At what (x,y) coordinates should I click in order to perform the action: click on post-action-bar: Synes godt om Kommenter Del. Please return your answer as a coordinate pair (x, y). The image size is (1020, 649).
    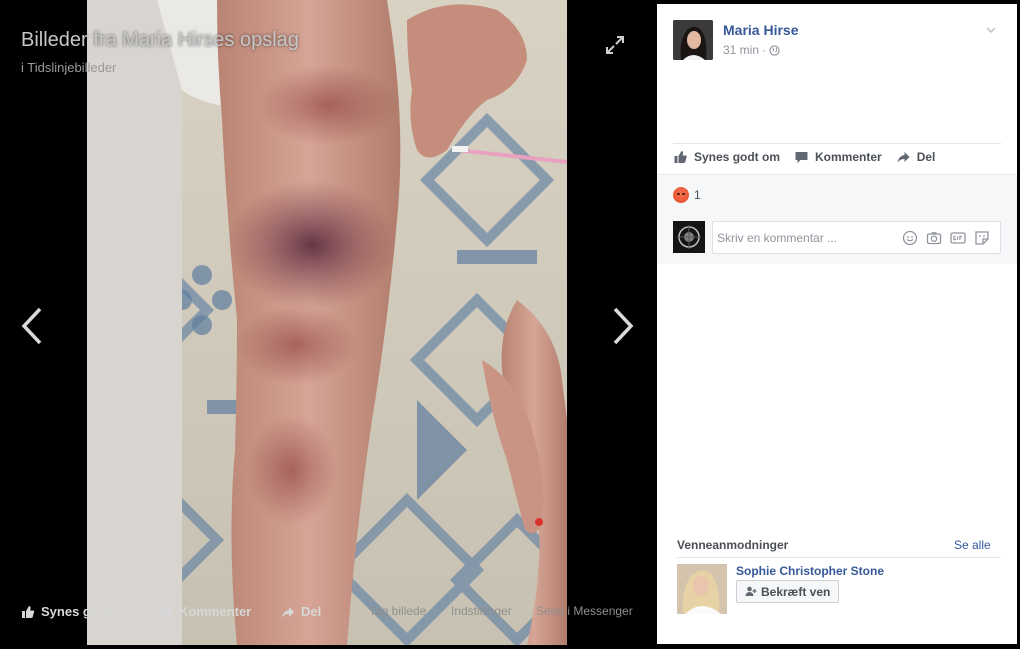
    Looking at the image, I should click on (804, 157).